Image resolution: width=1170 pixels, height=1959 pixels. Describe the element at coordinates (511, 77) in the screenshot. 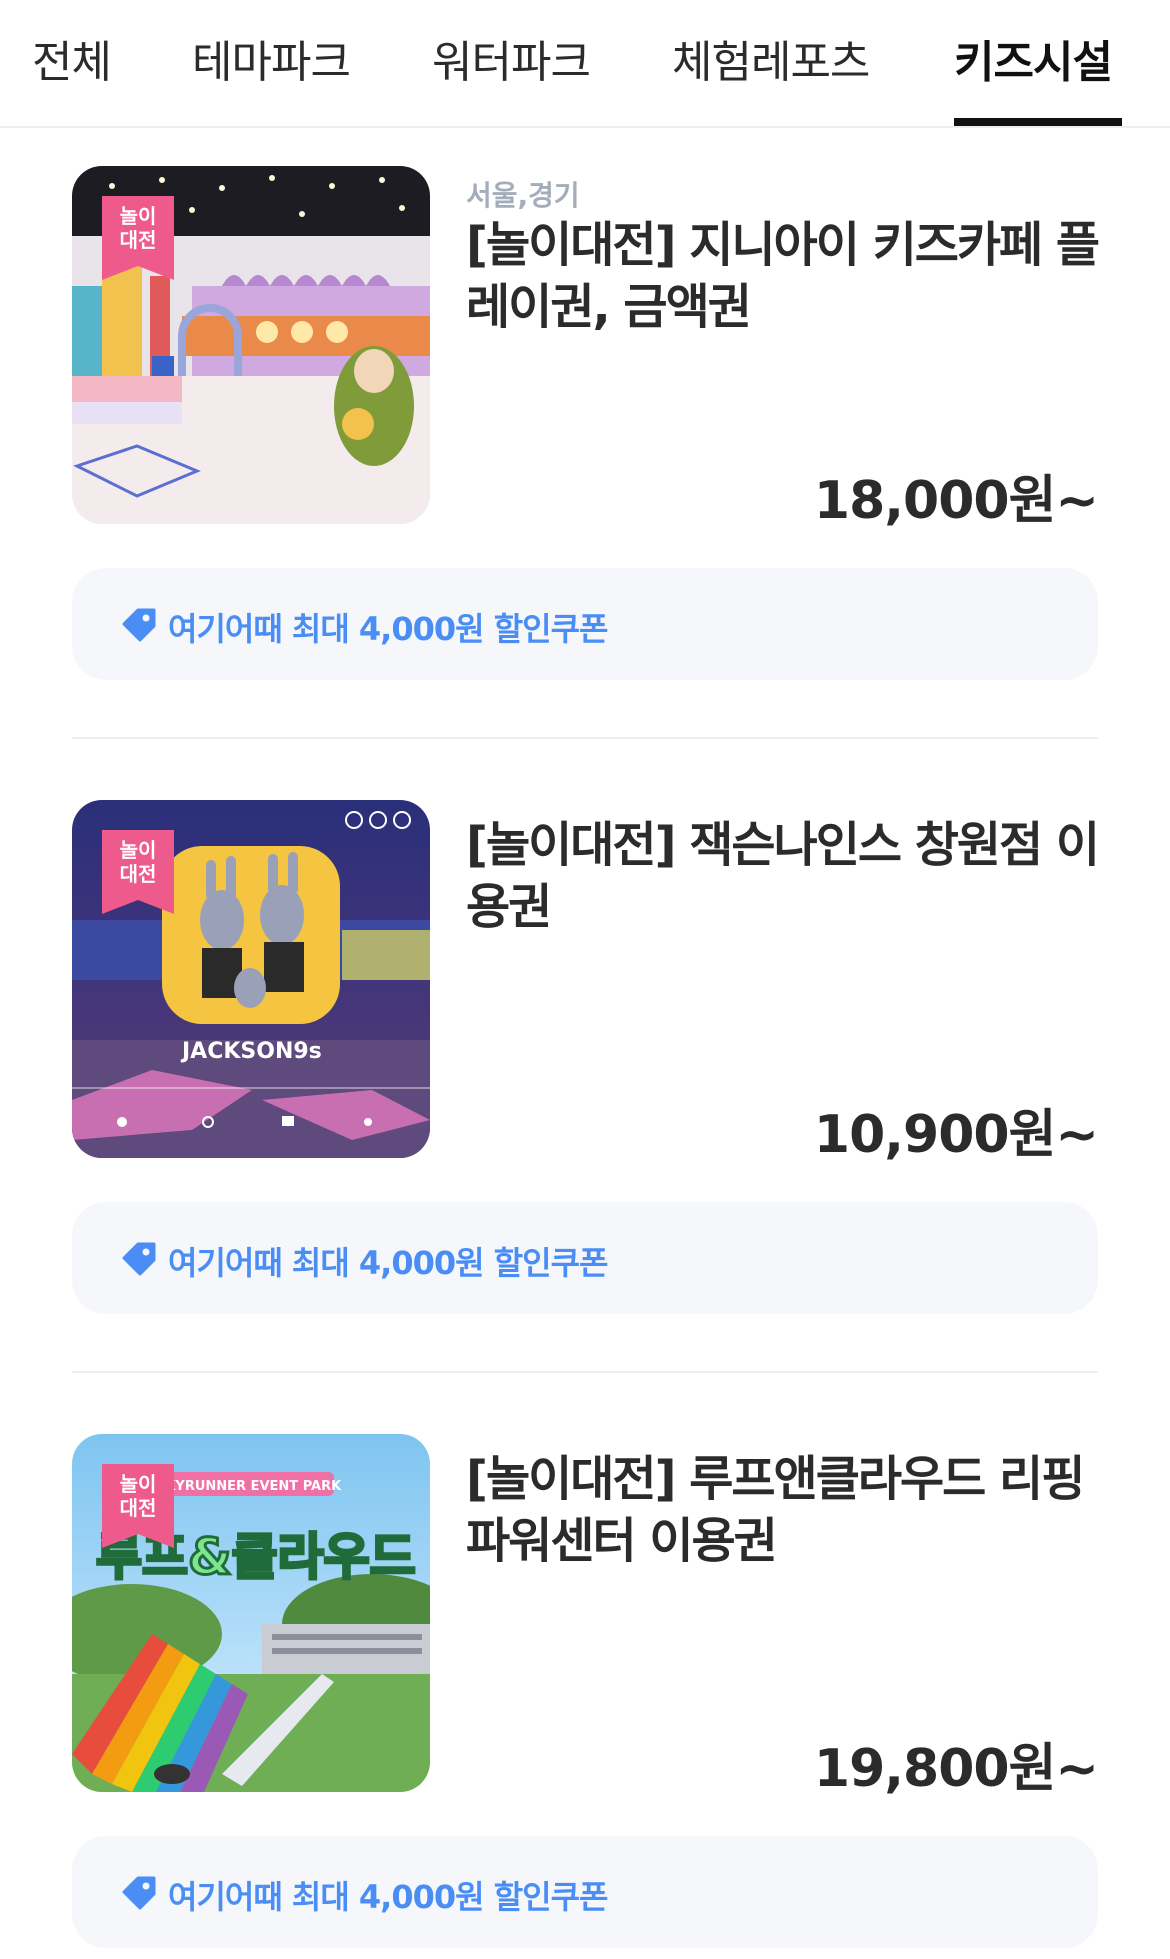

I see `tab-water-park: 워터파크` at that location.